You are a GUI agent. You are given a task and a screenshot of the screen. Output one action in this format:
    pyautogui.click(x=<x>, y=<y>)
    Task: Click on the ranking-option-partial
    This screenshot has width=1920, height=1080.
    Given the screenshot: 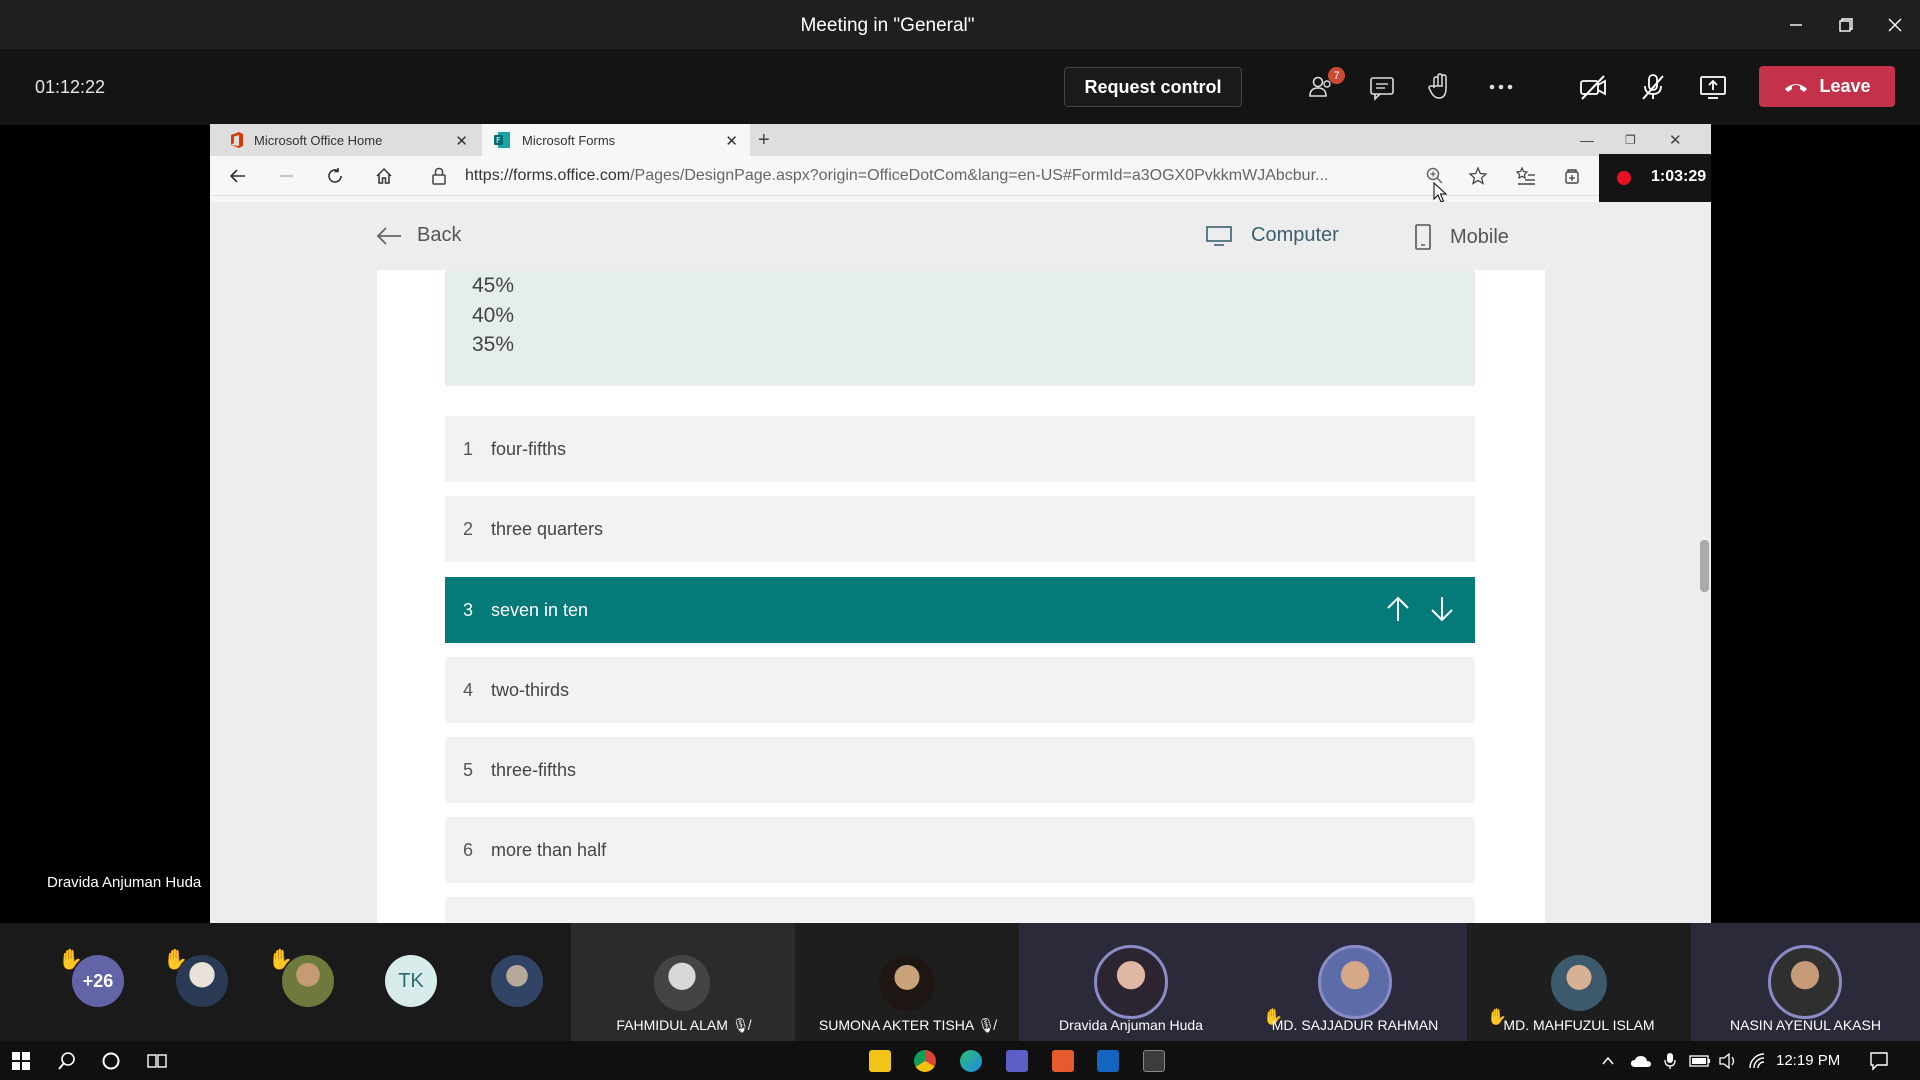 What is the action you would take?
    pyautogui.click(x=960, y=910)
    